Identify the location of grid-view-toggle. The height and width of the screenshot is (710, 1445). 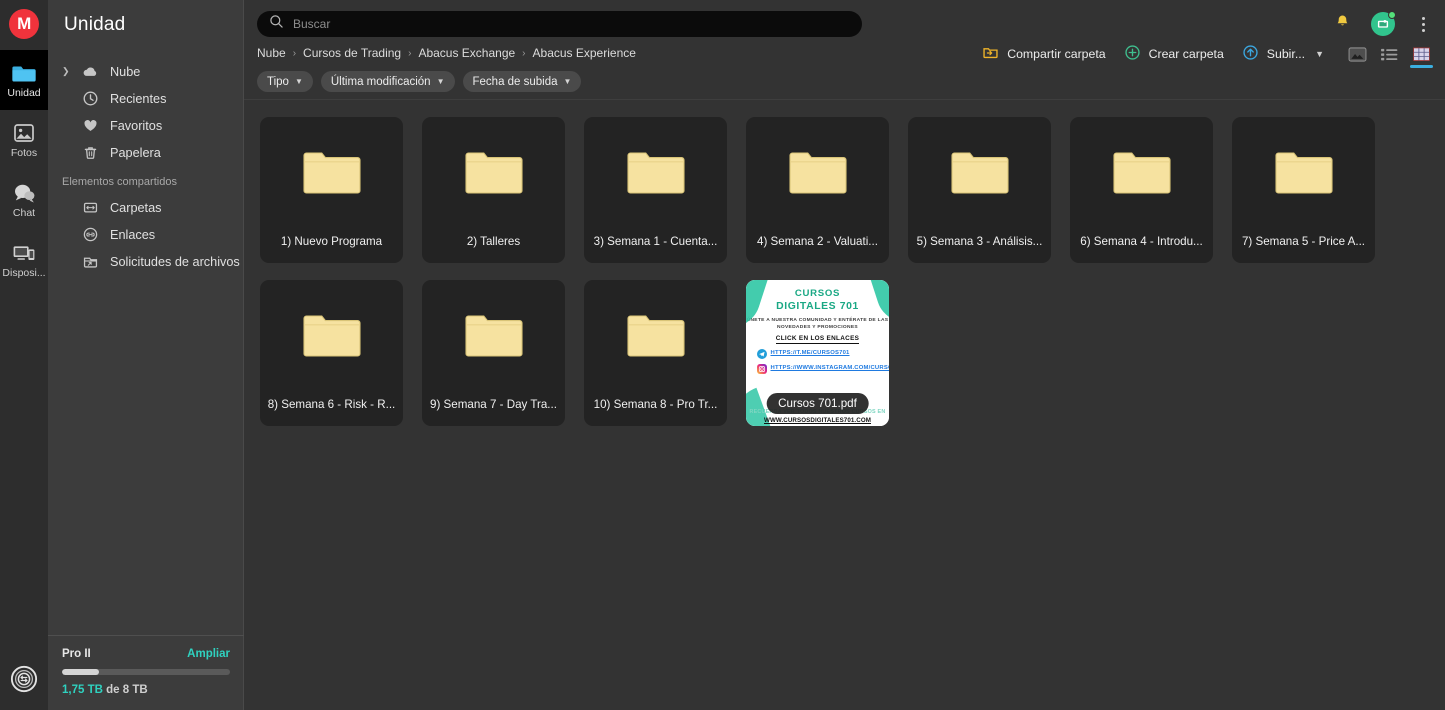
(1421, 57).